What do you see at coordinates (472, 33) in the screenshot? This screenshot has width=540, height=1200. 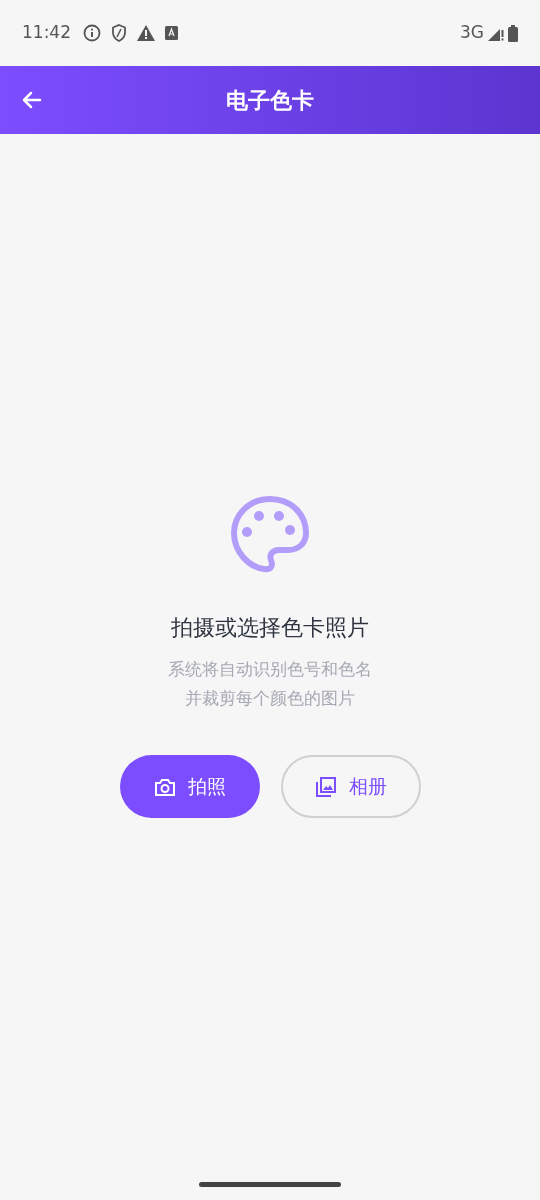 I see `network-type: 3G` at bounding box center [472, 33].